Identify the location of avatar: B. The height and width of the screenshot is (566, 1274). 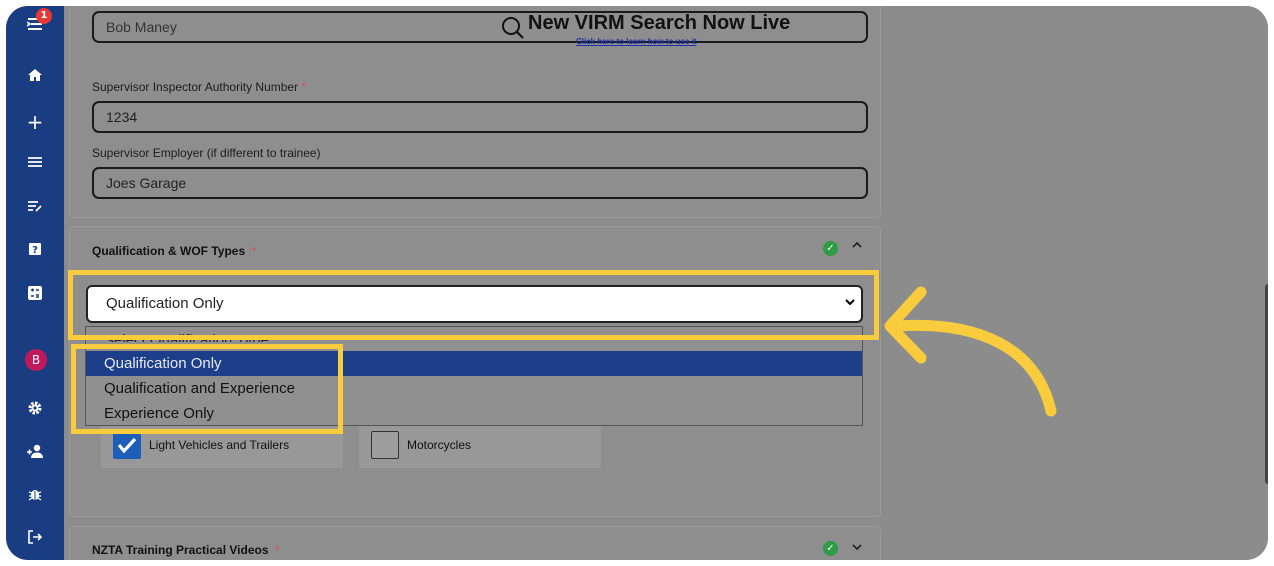
(36, 360).